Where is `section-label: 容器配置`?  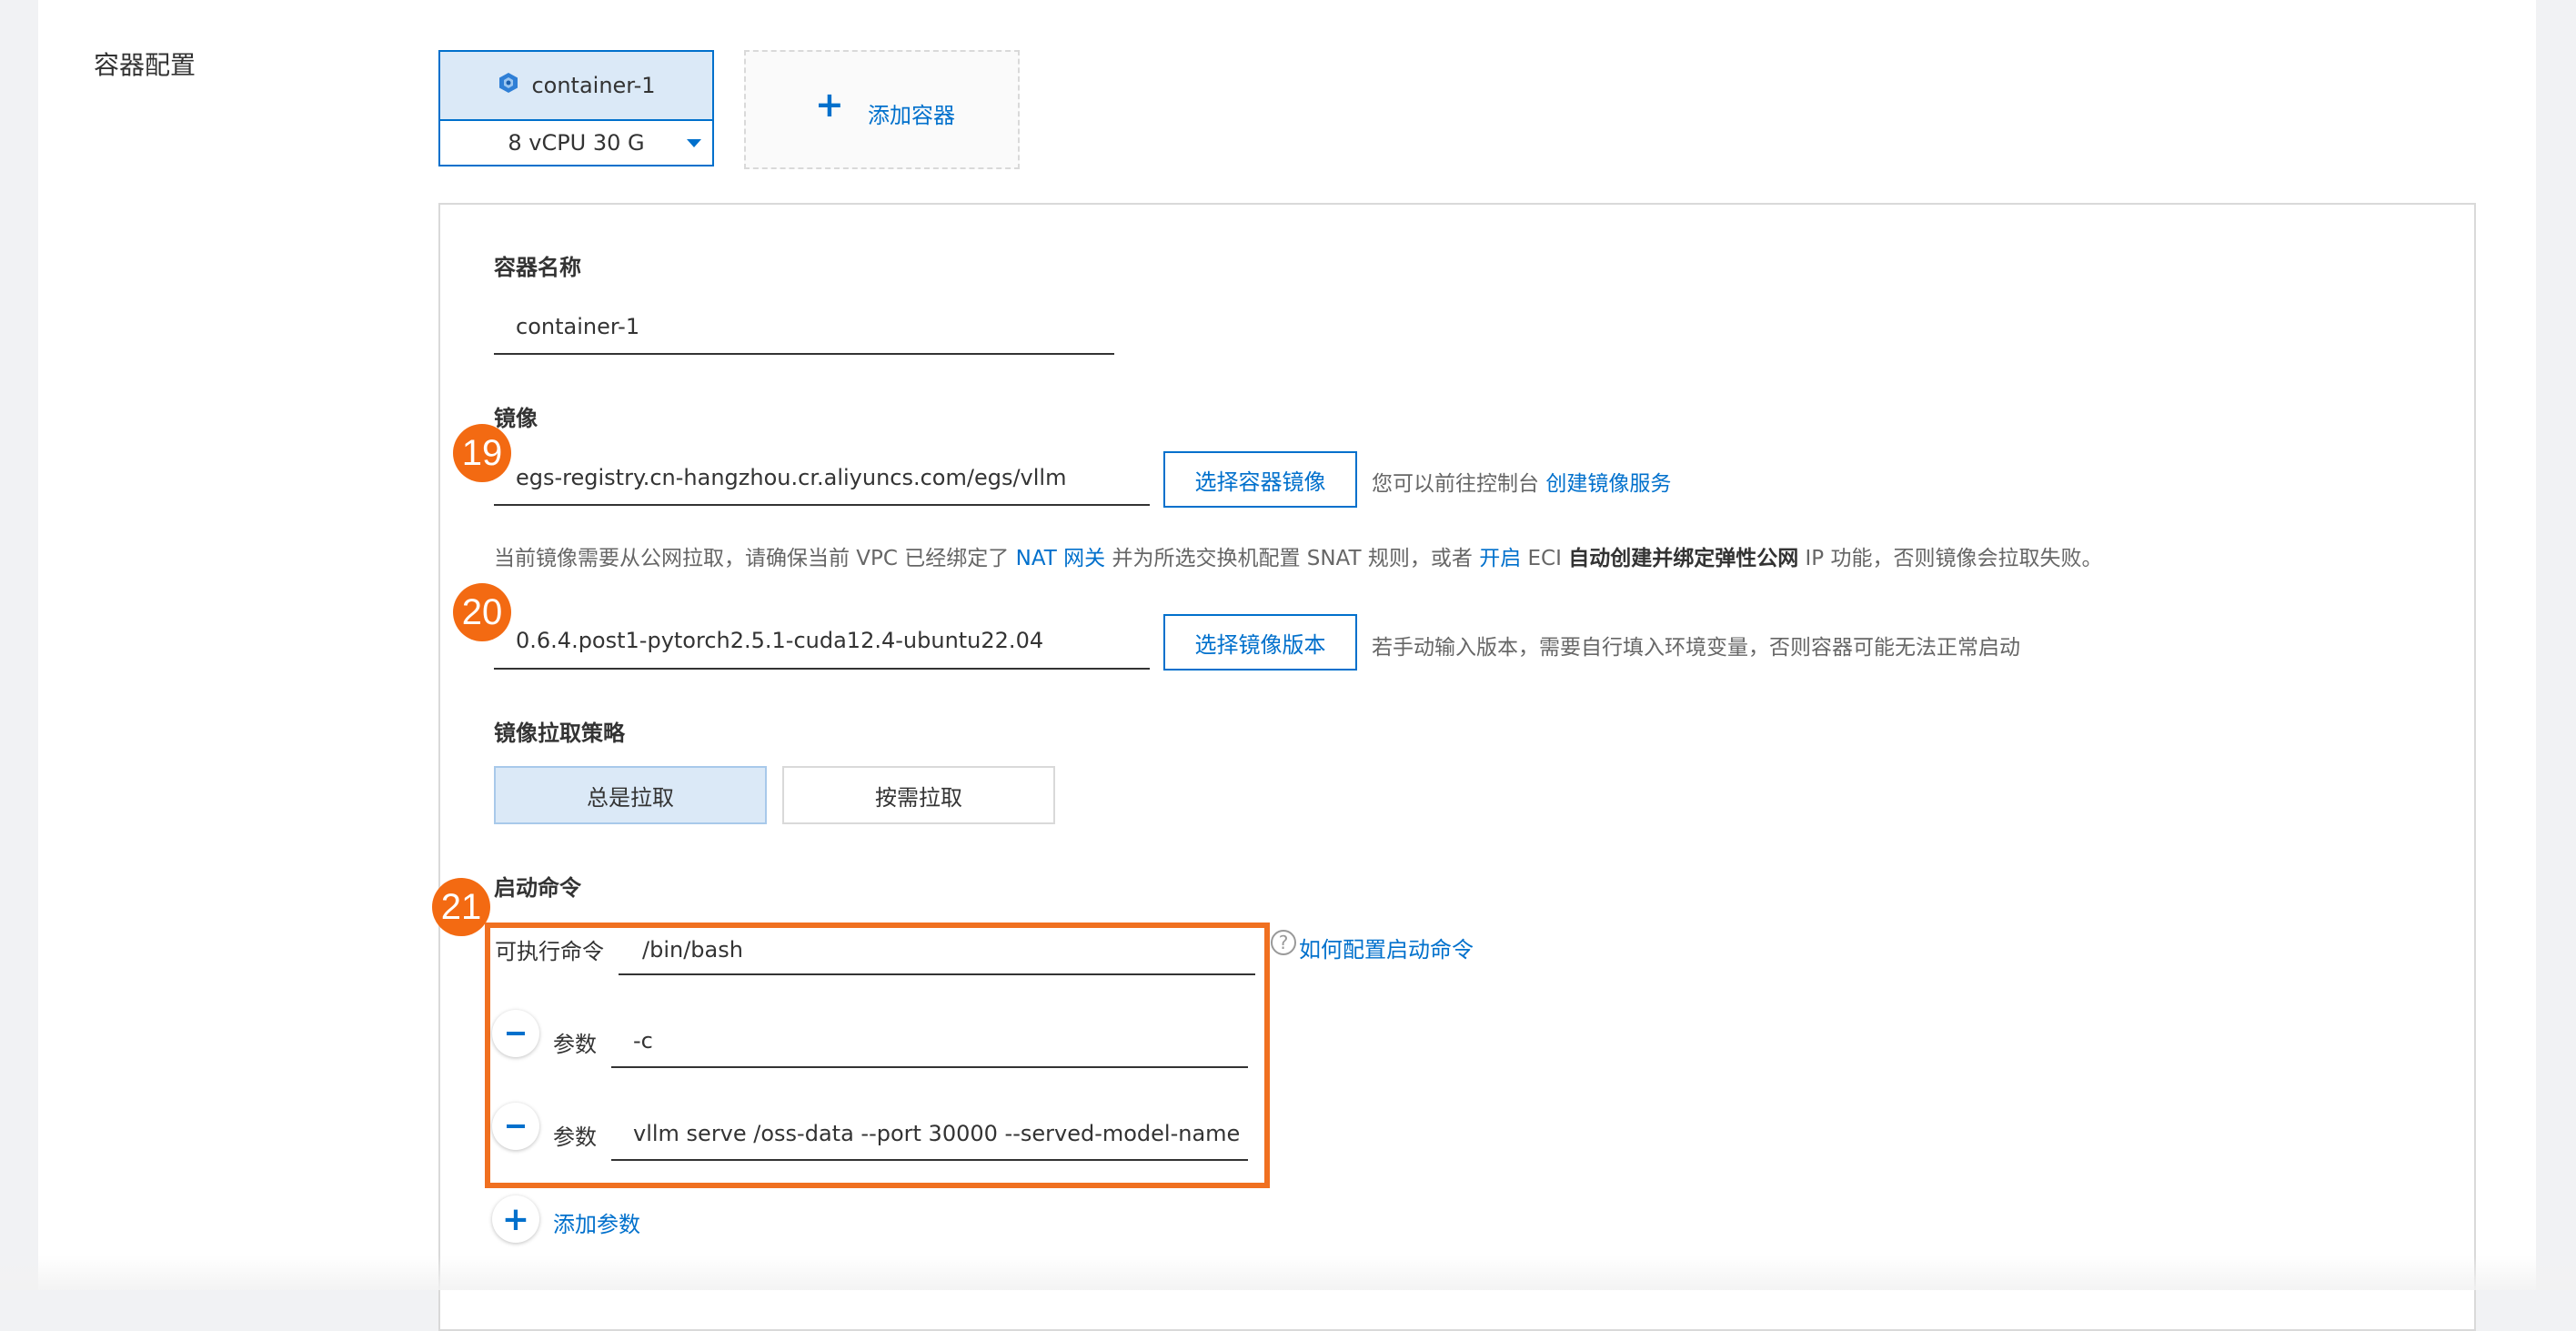
section-label: 容器配置 is located at coordinates (145, 65).